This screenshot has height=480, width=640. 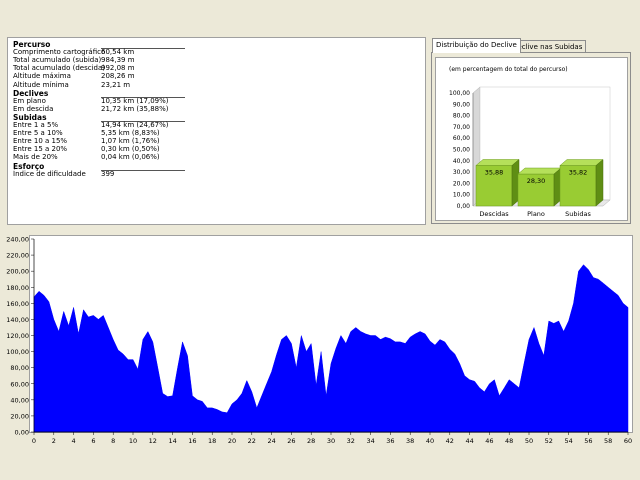 I want to click on x-tick-label: 56, so click(x=588, y=441).